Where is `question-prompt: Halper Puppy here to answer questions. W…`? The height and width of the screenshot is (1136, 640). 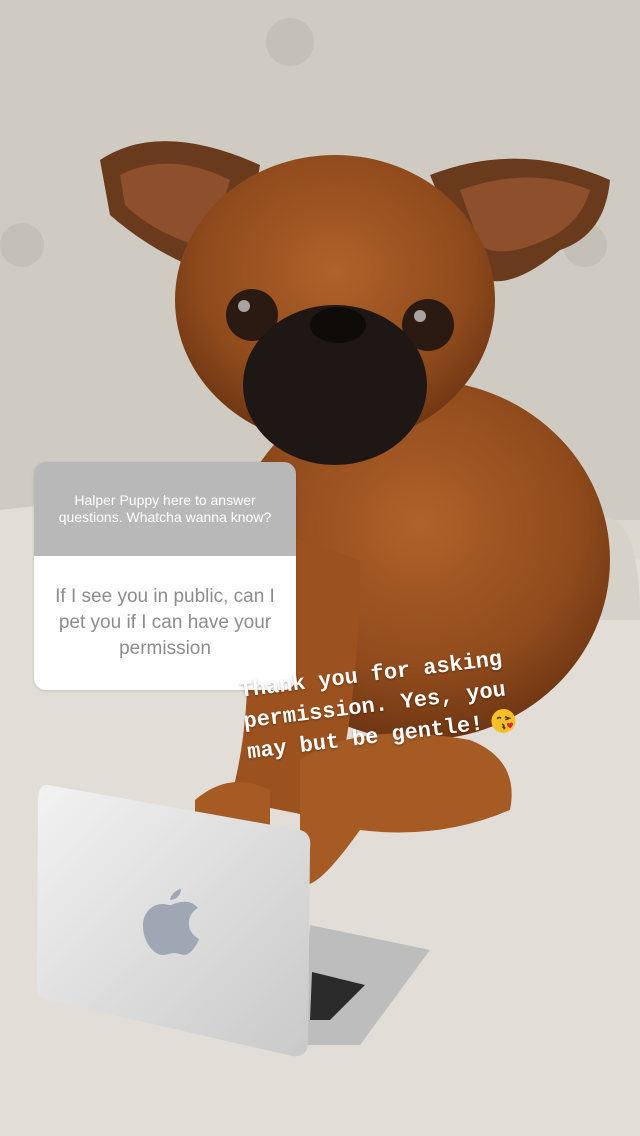 question-prompt: Halper Puppy here to answer questions. W… is located at coordinates (165, 509).